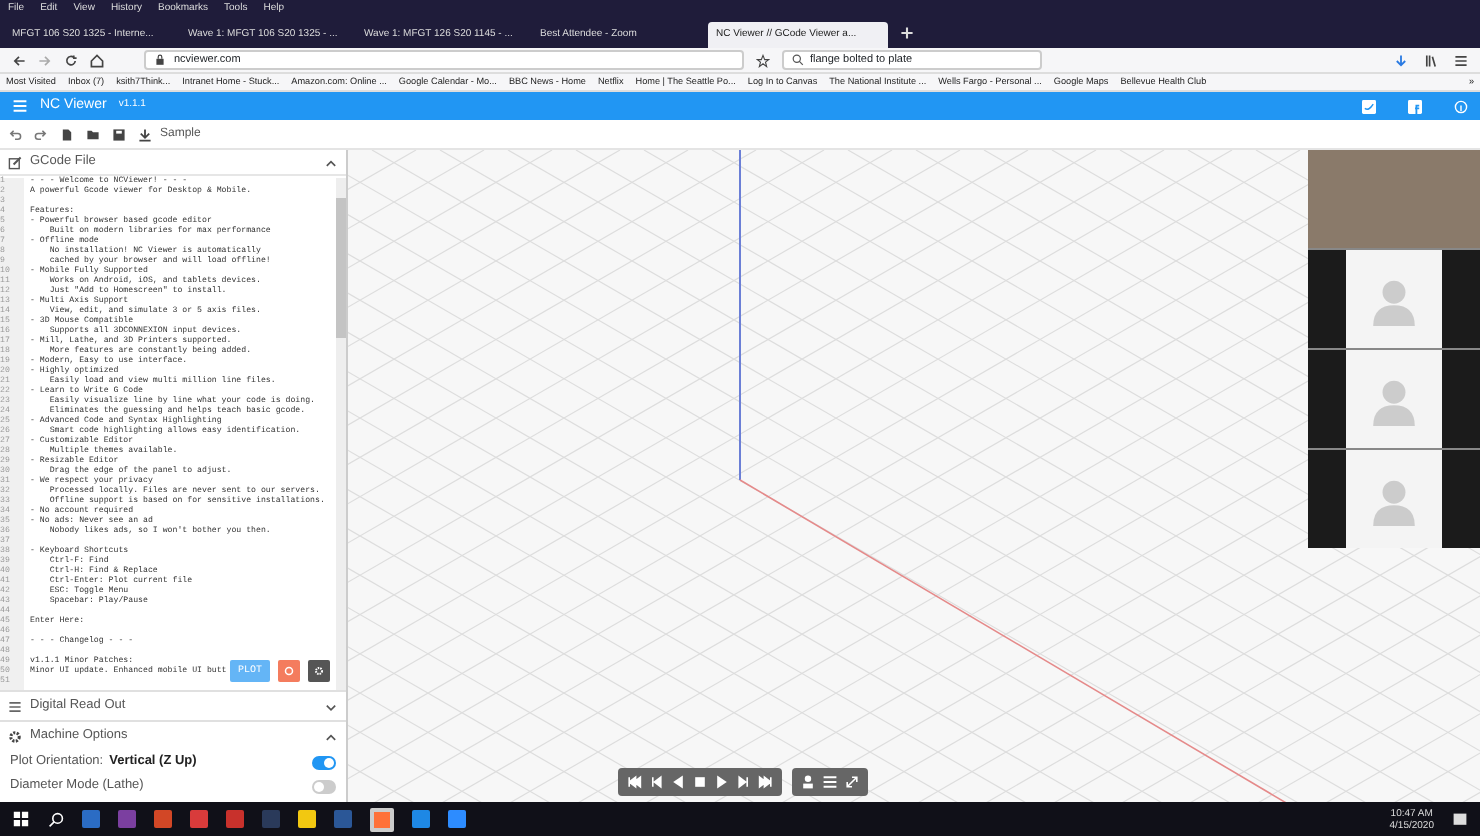 The height and width of the screenshot is (836, 1480). I want to click on search-icon, so click(56, 819).